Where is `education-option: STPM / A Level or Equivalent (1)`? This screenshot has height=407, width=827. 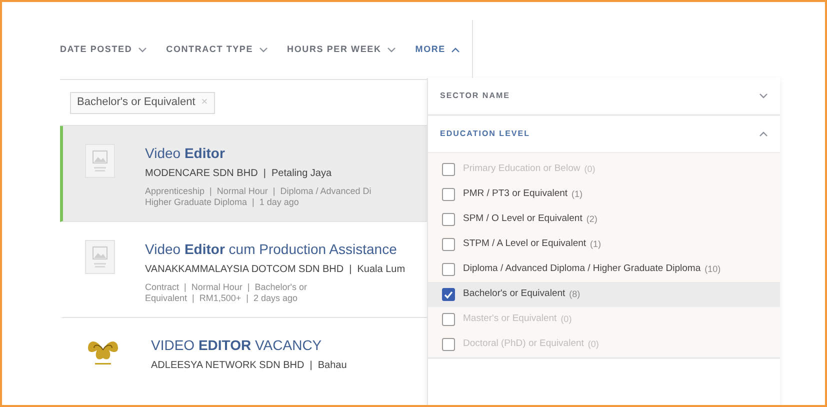 education-option: STPM / A Level or Equivalent (1) is located at coordinates (604, 244).